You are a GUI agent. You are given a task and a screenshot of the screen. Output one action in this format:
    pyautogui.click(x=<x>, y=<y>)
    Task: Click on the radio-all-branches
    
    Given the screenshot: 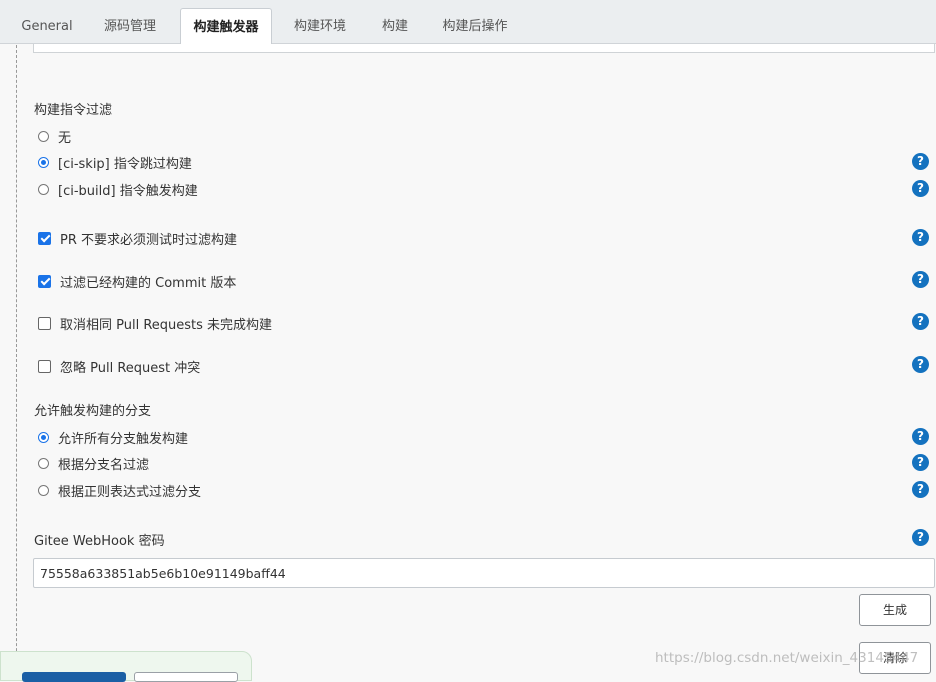 What is the action you would take?
    pyautogui.click(x=43, y=437)
    